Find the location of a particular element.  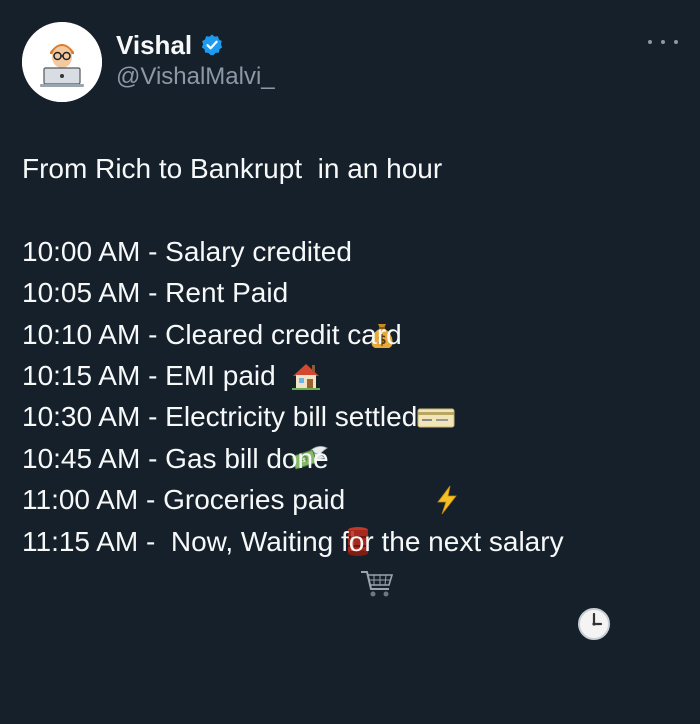

timeline-item-text: 10:10 AM - Cleared credit card is located at coordinates (216, 334).